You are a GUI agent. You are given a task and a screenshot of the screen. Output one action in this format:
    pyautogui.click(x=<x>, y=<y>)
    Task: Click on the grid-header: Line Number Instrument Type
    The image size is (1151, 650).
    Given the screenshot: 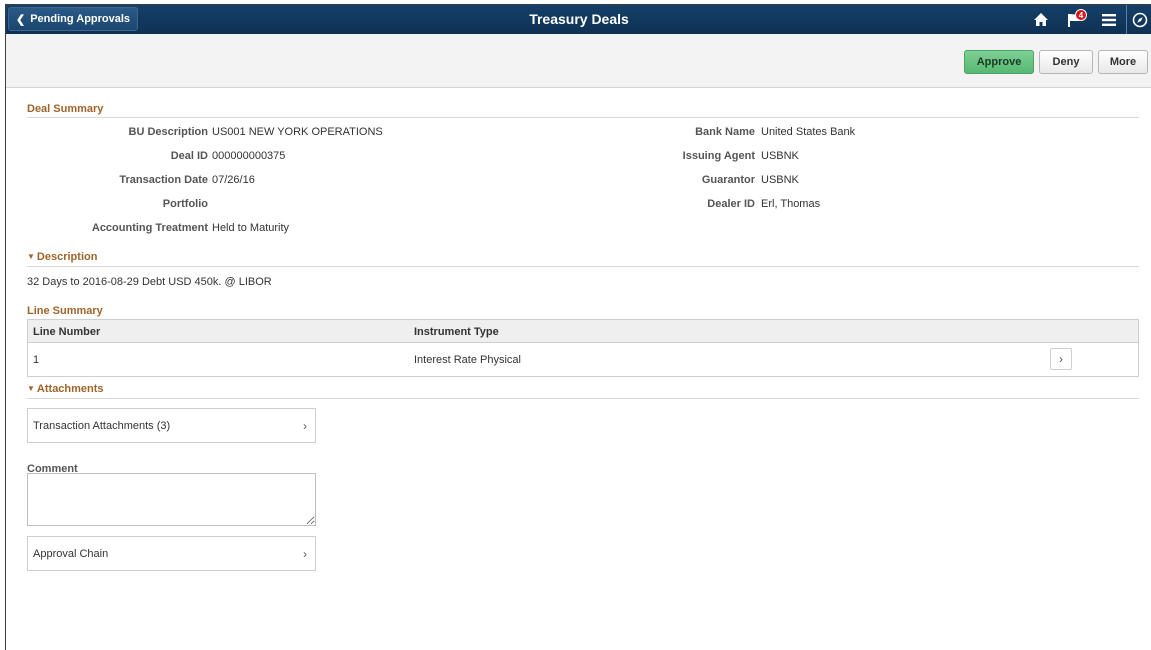 What is the action you would take?
    pyautogui.click(x=583, y=331)
    